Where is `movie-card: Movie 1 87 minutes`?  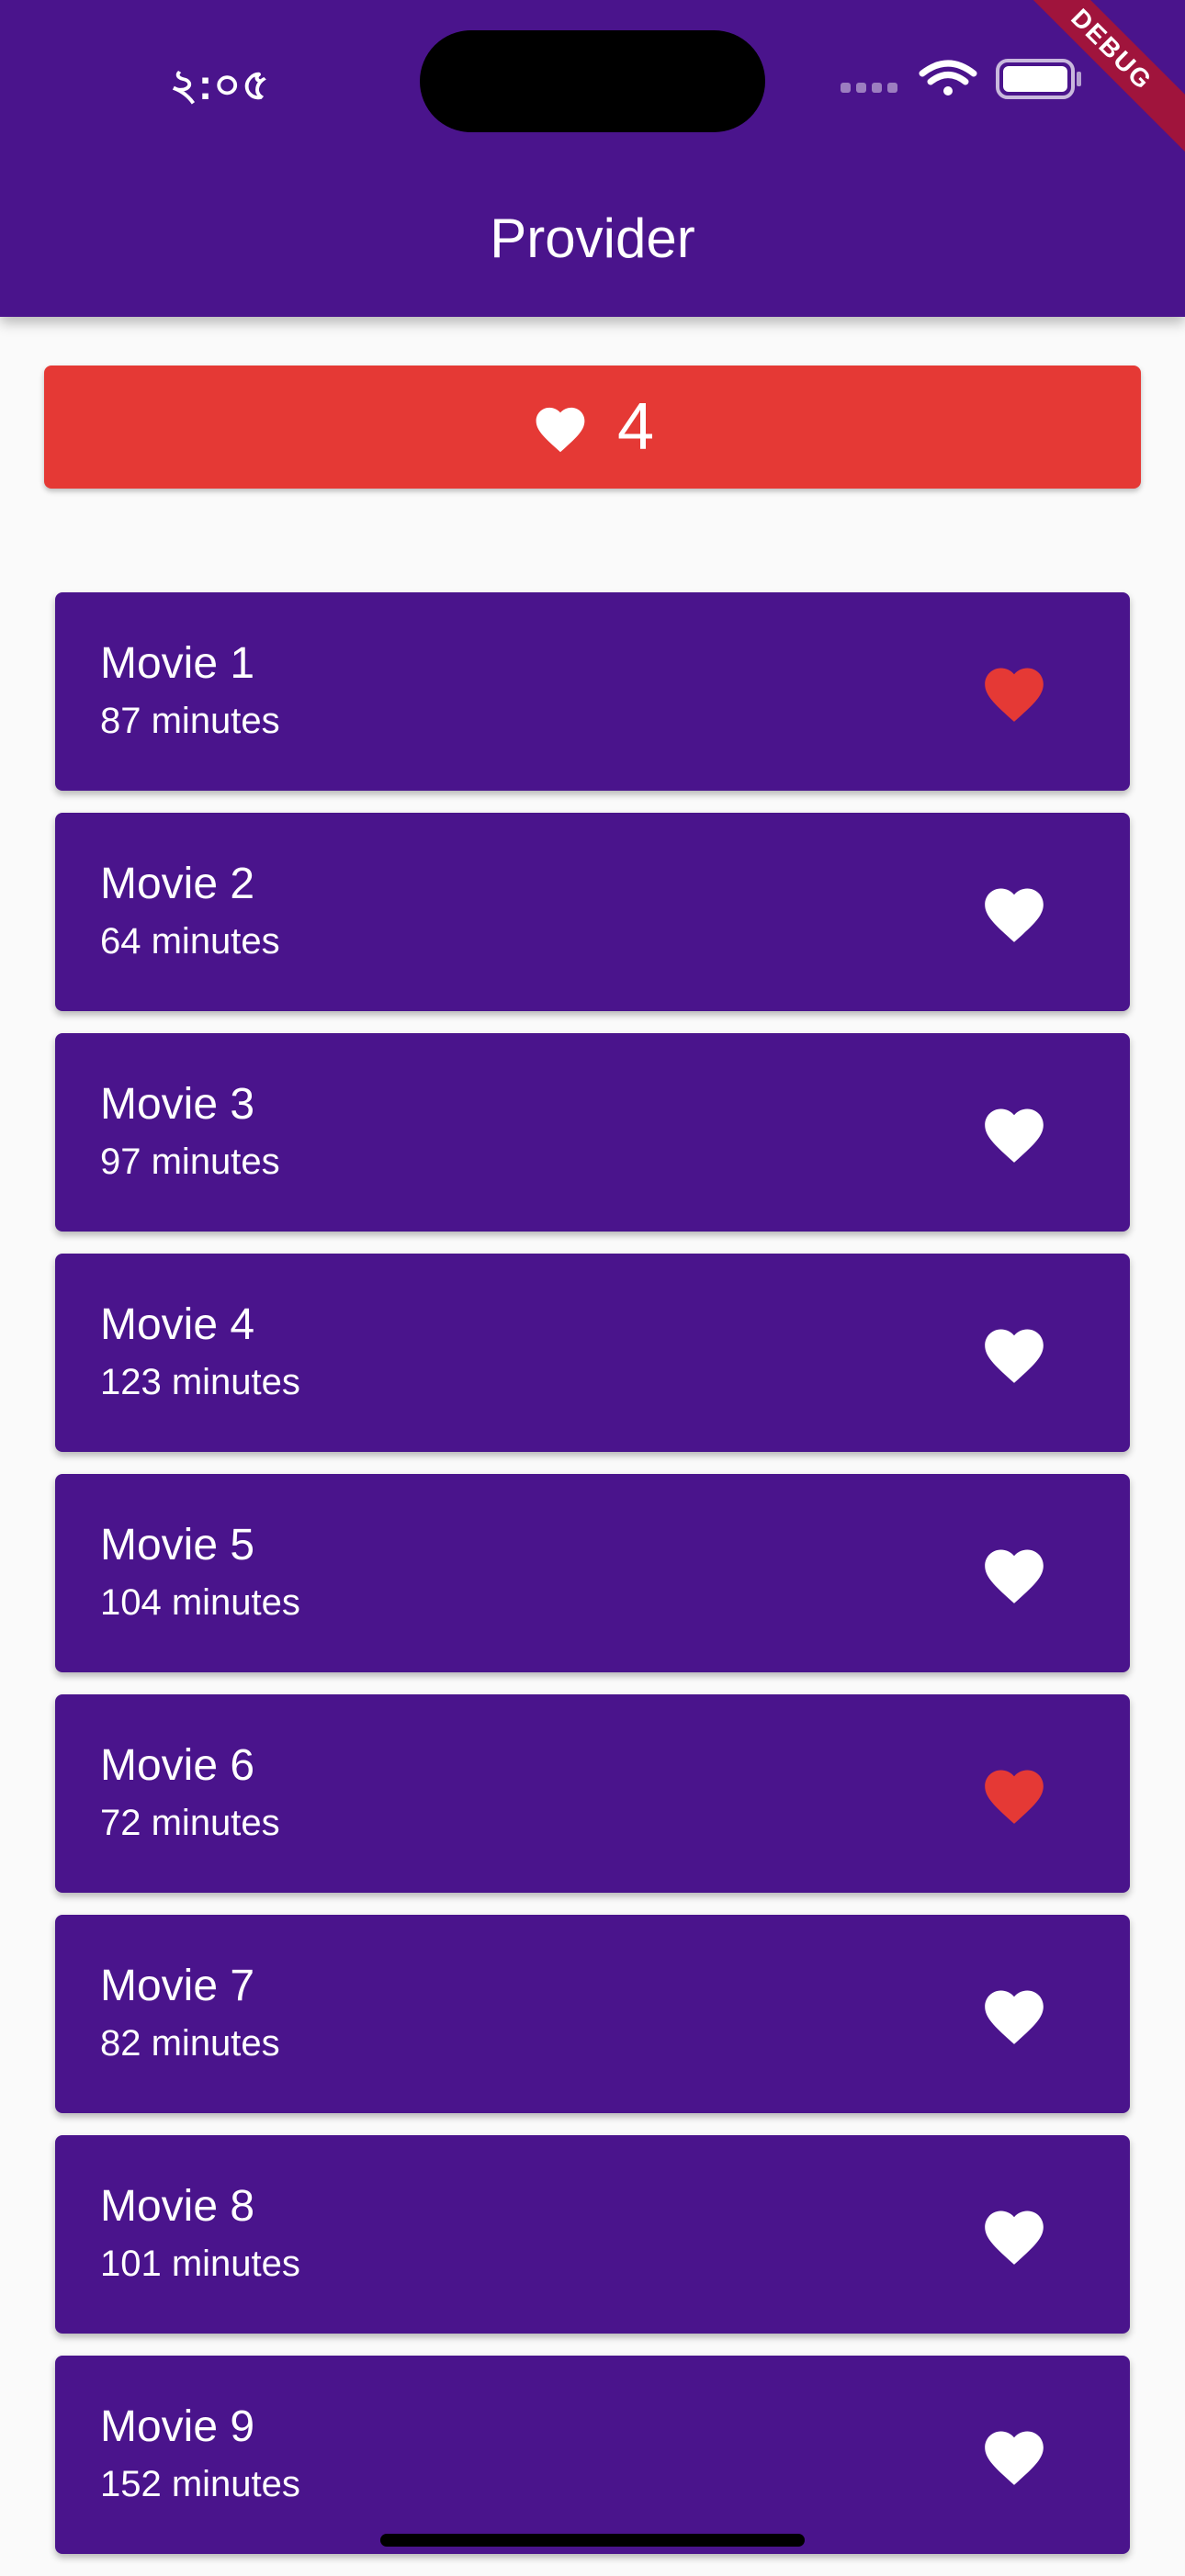
movie-card: Movie 1 87 minutes is located at coordinates (592, 691).